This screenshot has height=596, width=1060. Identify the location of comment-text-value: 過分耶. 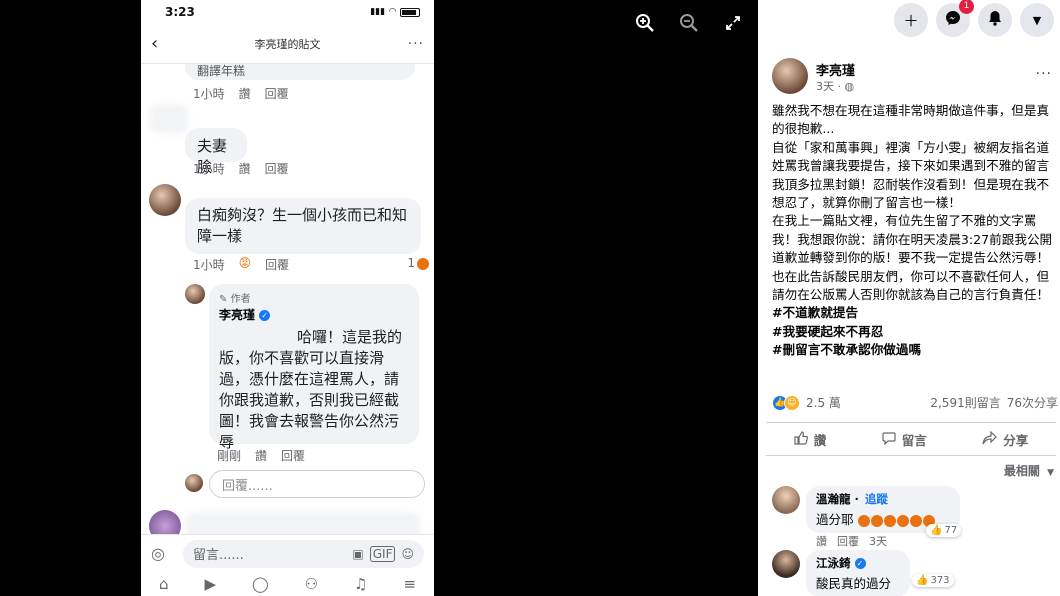
(835, 519).